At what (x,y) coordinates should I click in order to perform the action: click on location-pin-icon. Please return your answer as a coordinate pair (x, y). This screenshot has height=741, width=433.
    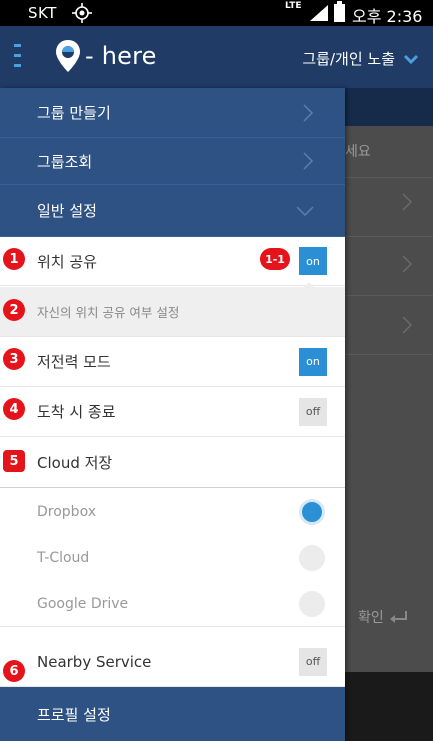
    Looking at the image, I should click on (68, 56).